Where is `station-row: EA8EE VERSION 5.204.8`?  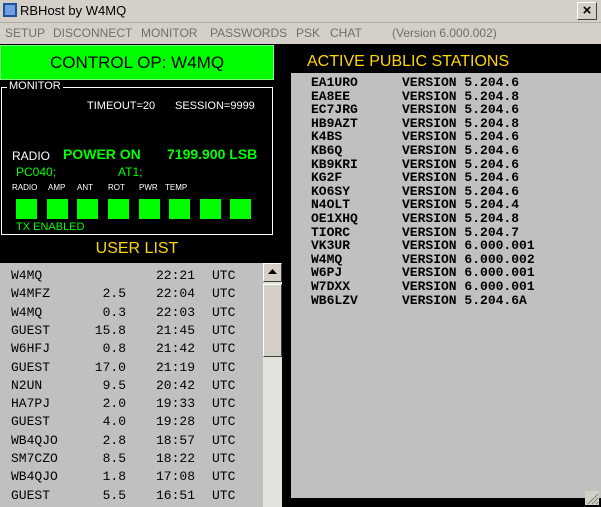 station-row: EA8EE VERSION 5.204.8 is located at coordinates (446, 96).